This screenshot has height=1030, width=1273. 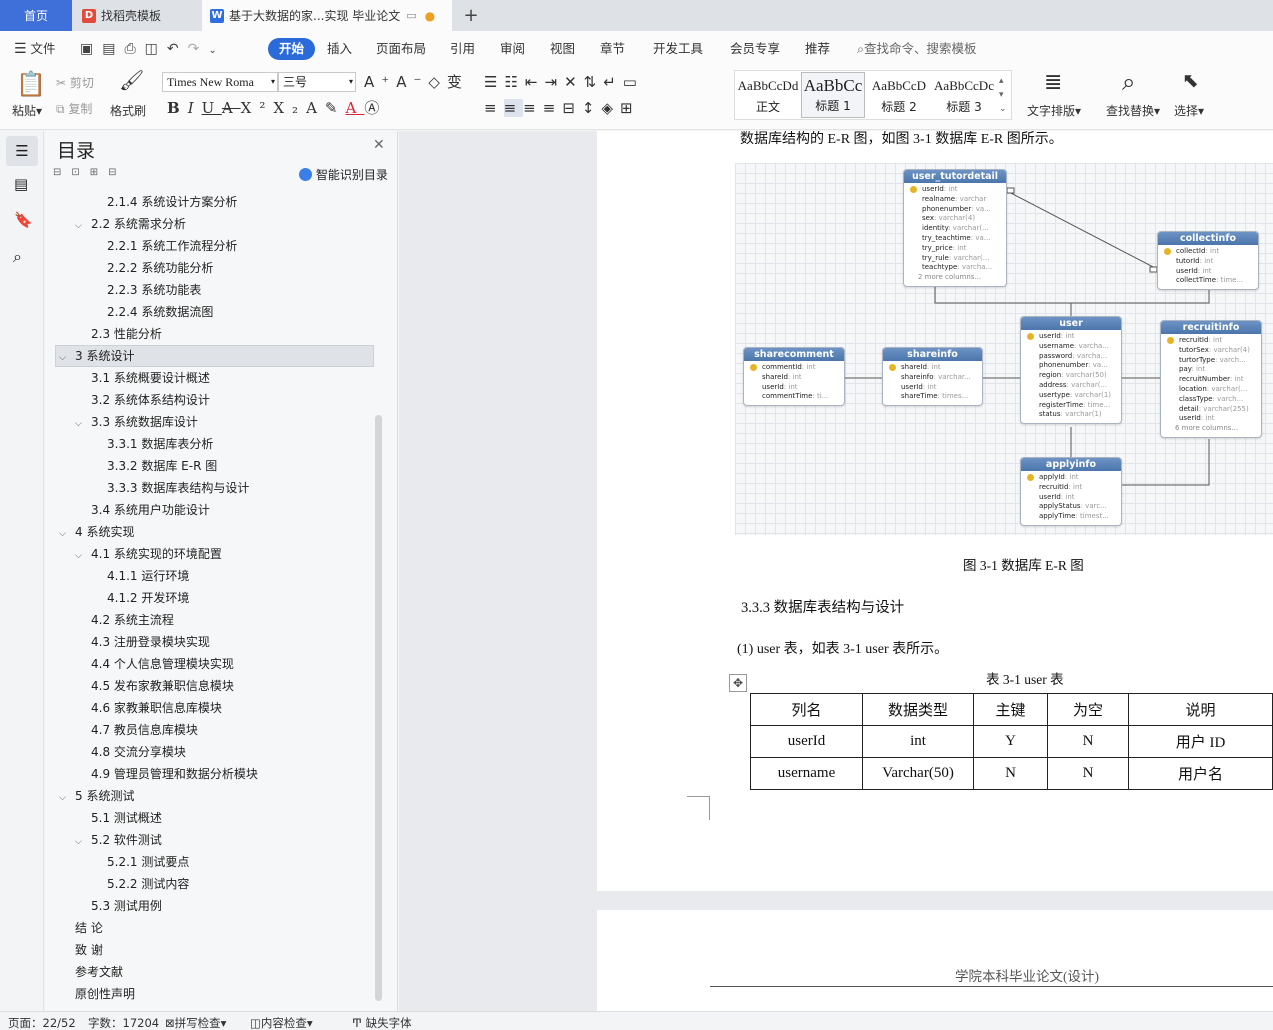 I want to click on toc-item: 原创性声明, so click(x=97, y=994).